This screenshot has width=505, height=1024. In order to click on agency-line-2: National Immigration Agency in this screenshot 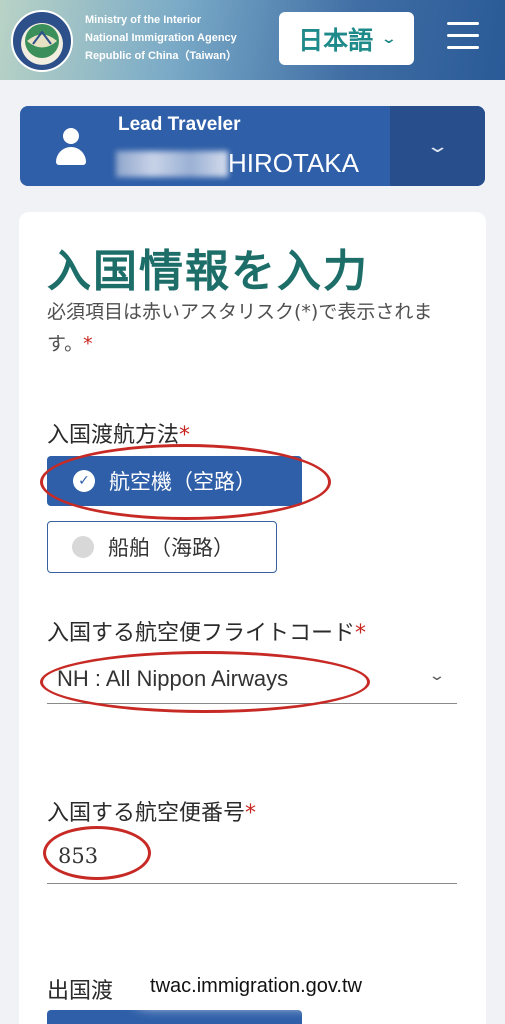, I will do `click(161, 38)`.